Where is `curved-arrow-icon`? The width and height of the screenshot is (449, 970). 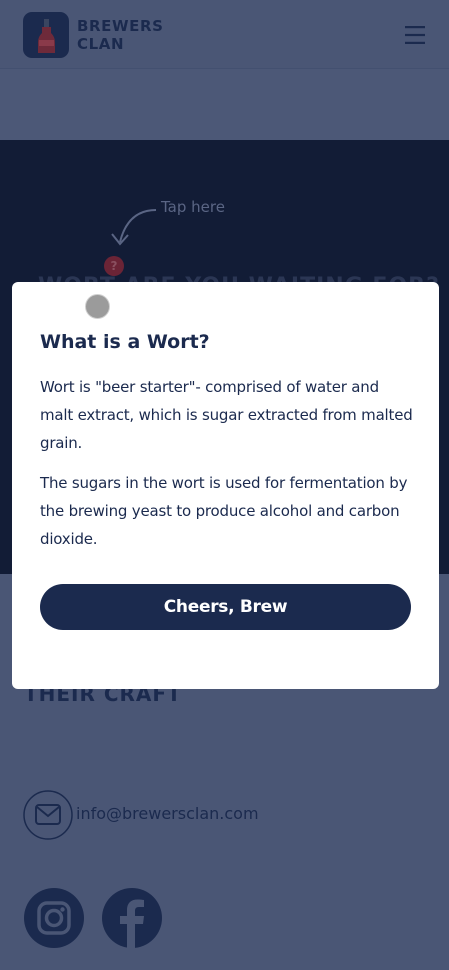 curved-arrow-icon is located at coordinates (134, 227).